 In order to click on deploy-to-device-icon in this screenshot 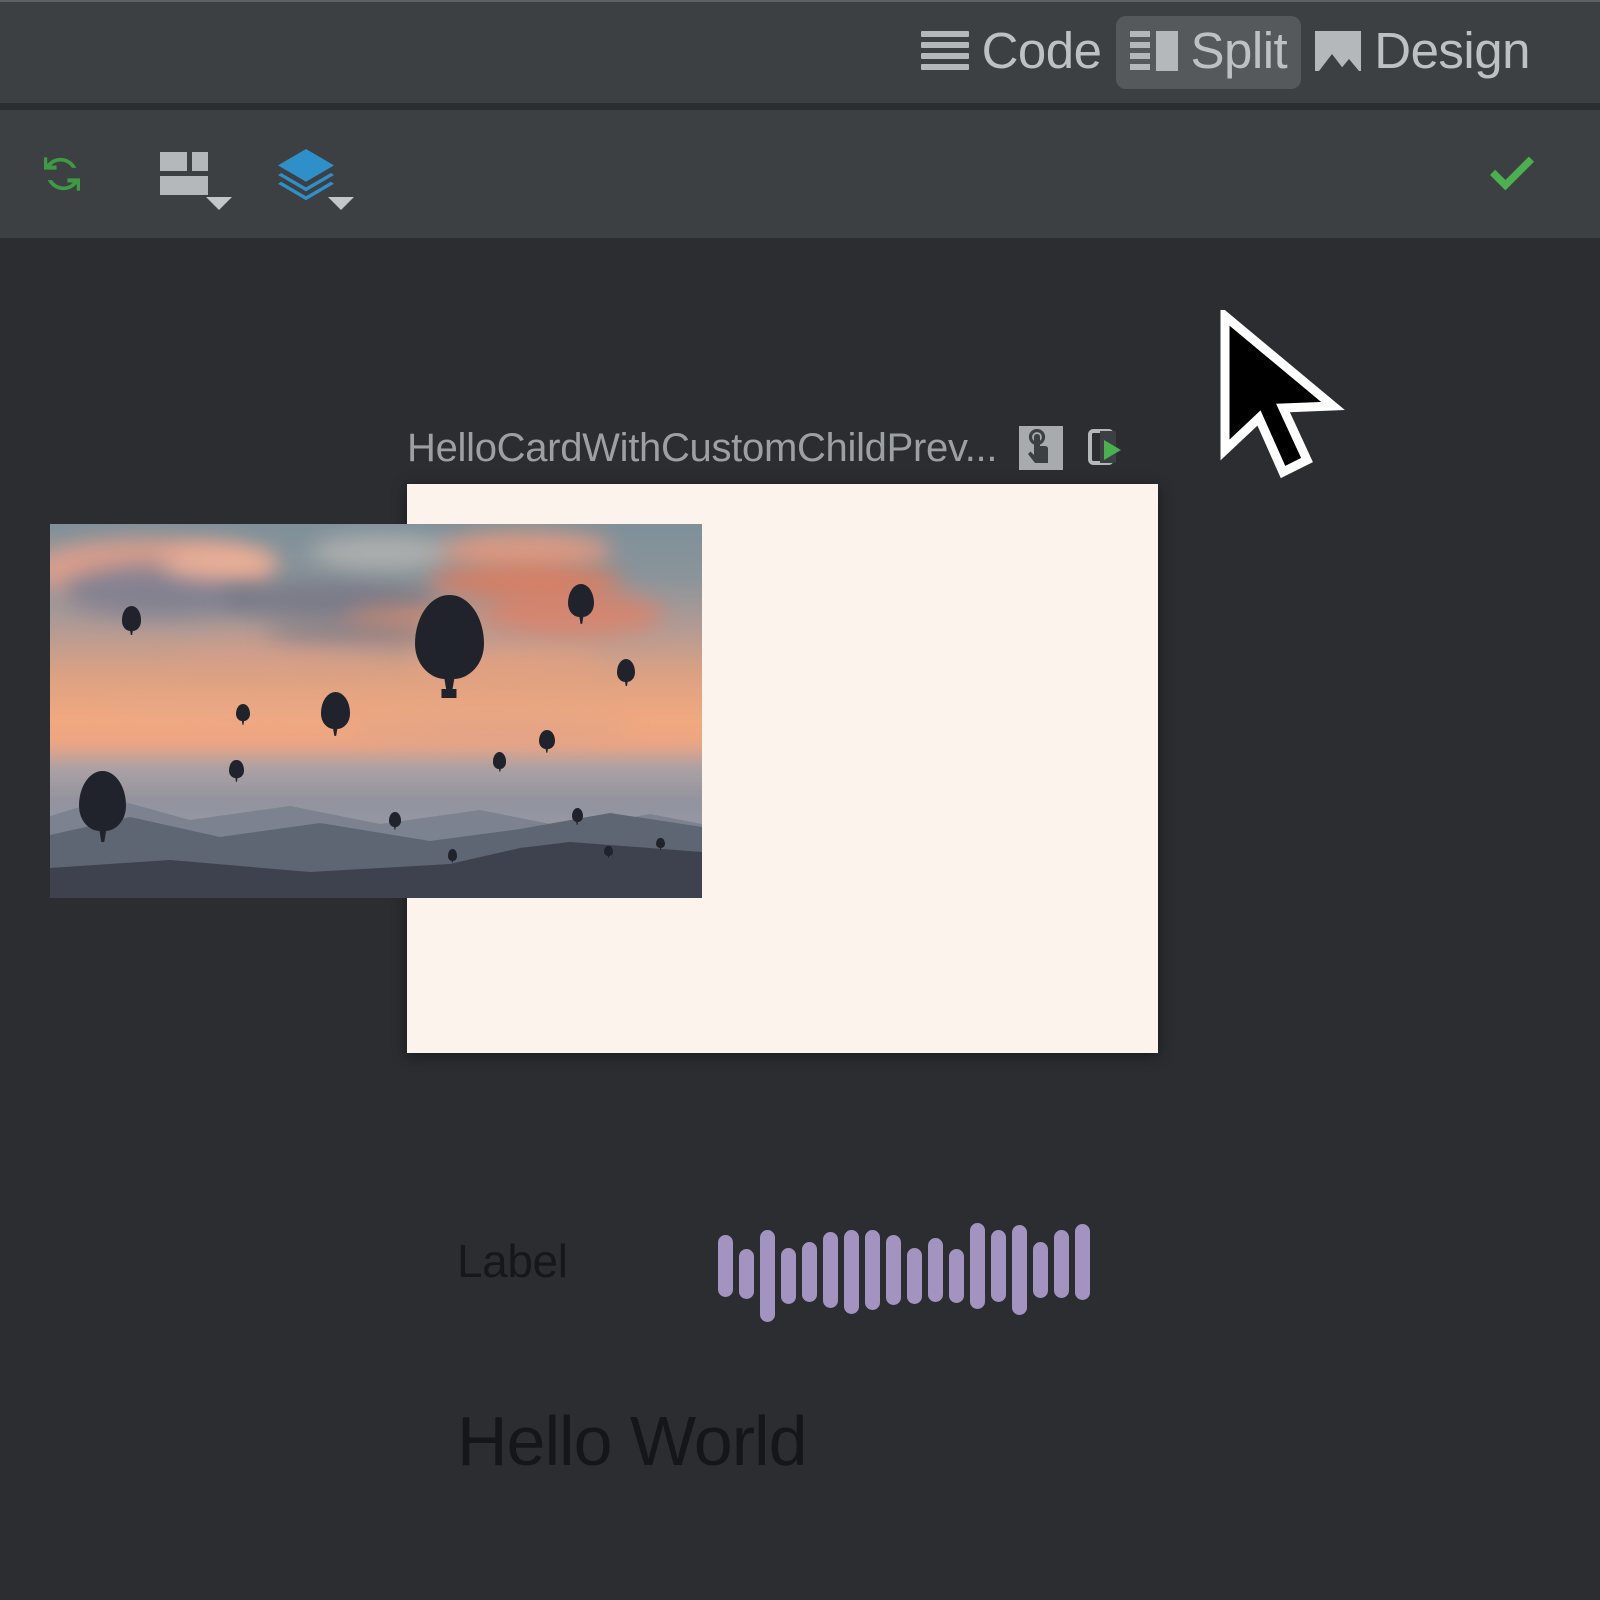, I will do `click(1105, 447)`.